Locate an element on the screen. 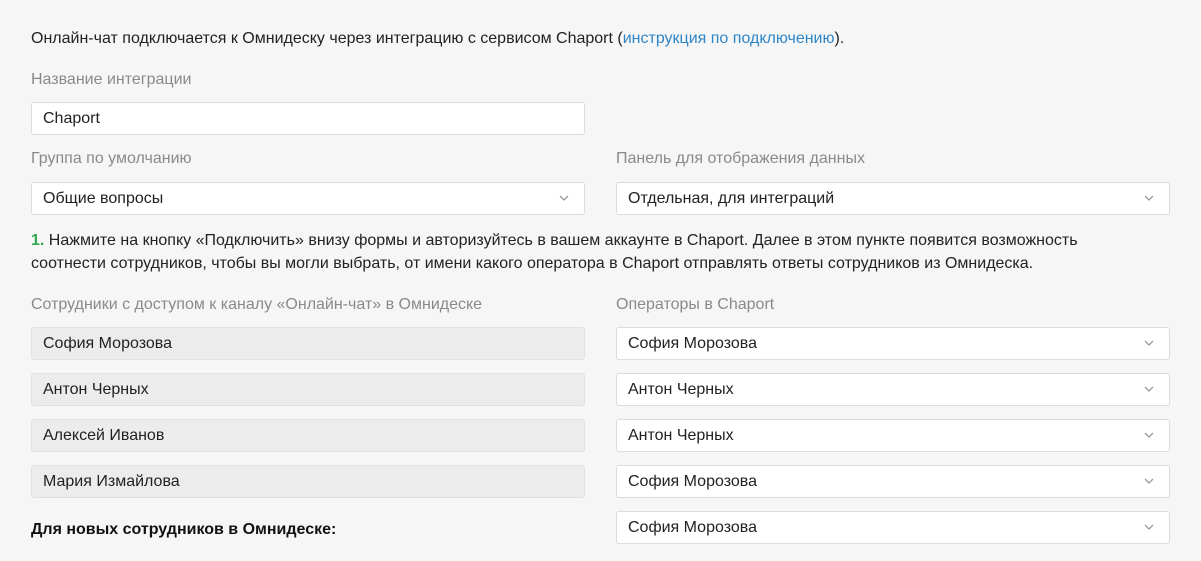  employee-field: София Морозова is located at coordinates (308, 343).